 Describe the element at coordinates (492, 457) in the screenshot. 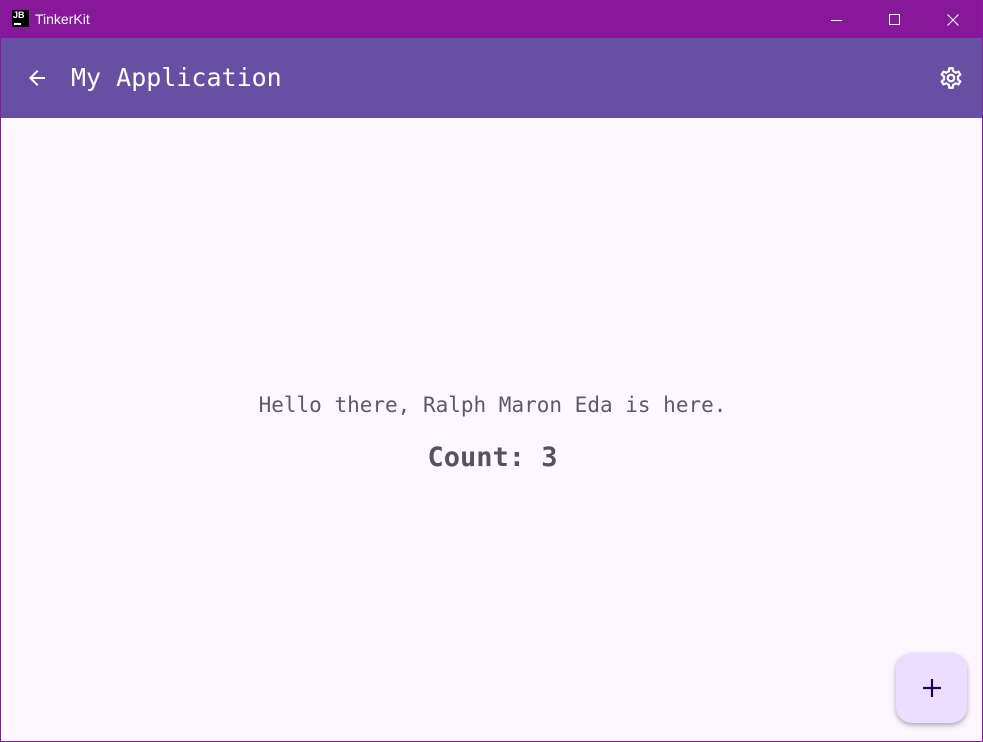

I see `count-text: Count: 3` at that location.